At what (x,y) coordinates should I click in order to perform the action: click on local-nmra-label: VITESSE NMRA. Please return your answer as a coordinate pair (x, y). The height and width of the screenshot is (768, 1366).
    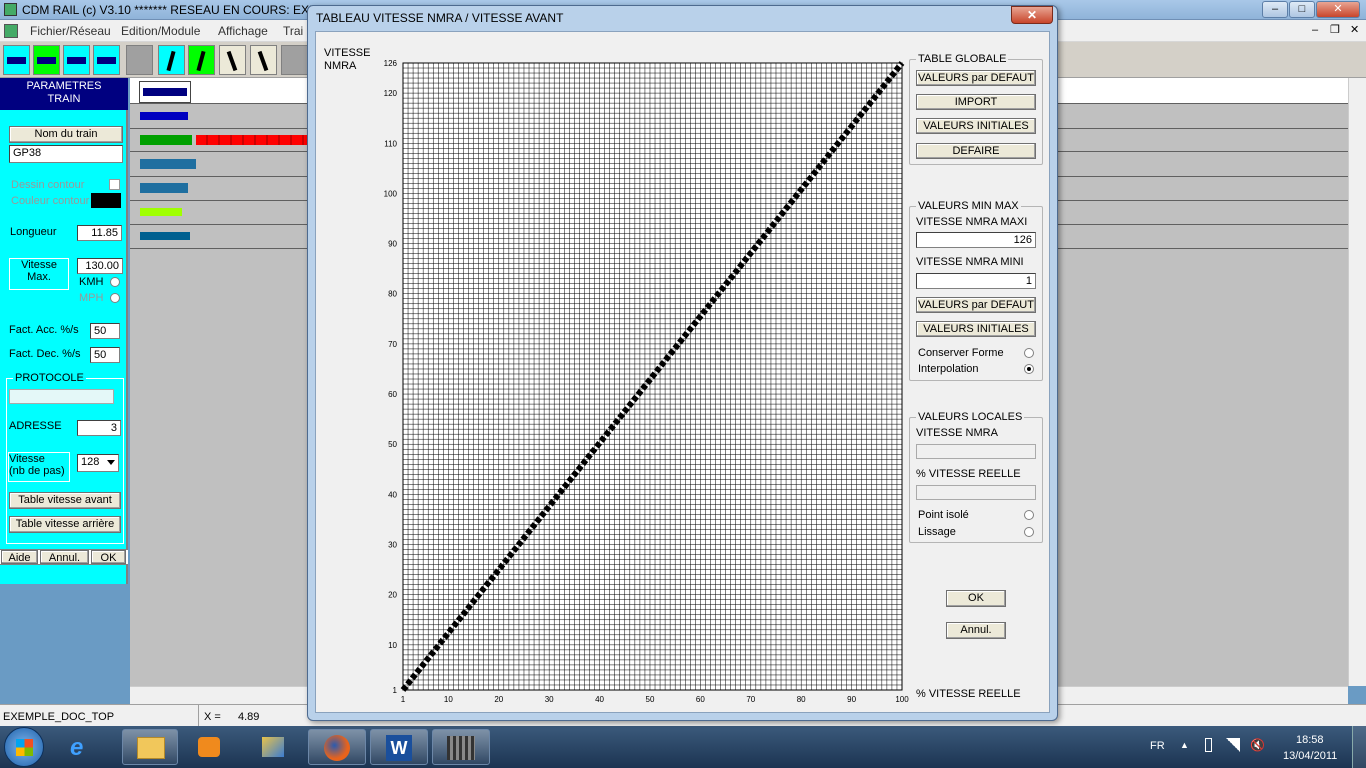
    Looking at the image, I should click on (957, 433).